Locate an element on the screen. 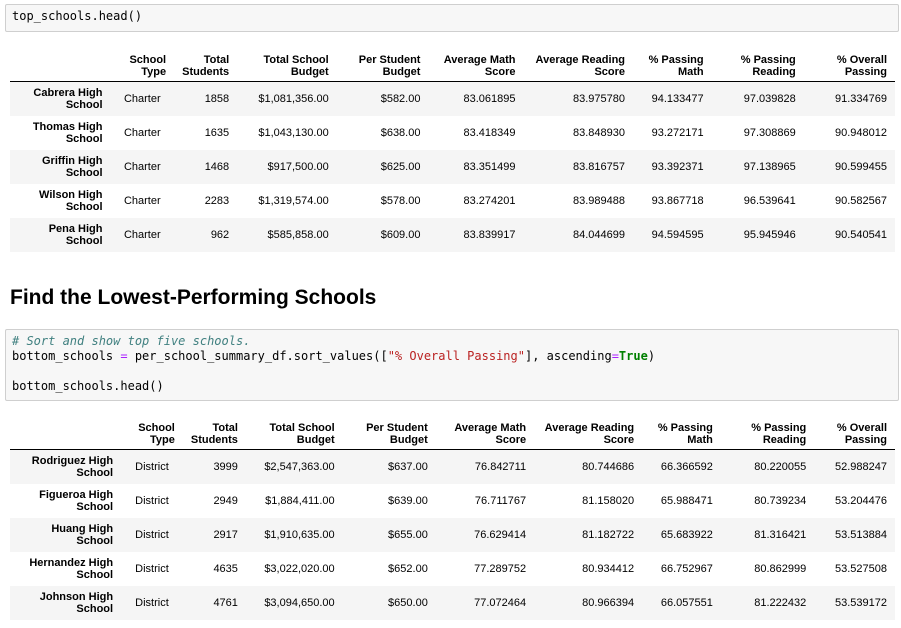 The width and height of the screenshot is (901, 628). cell-per-student-budget: $652.00 is located at coordinates (408, 568).